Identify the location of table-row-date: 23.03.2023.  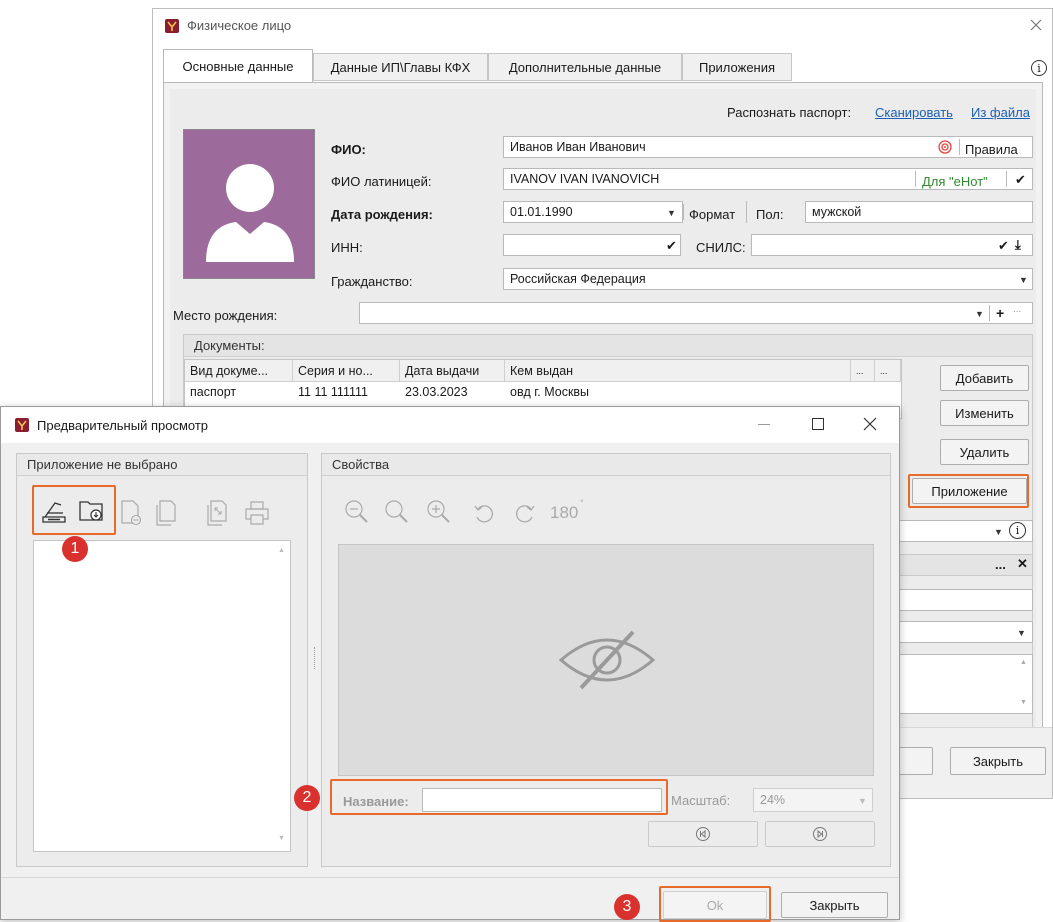
(434, 392).